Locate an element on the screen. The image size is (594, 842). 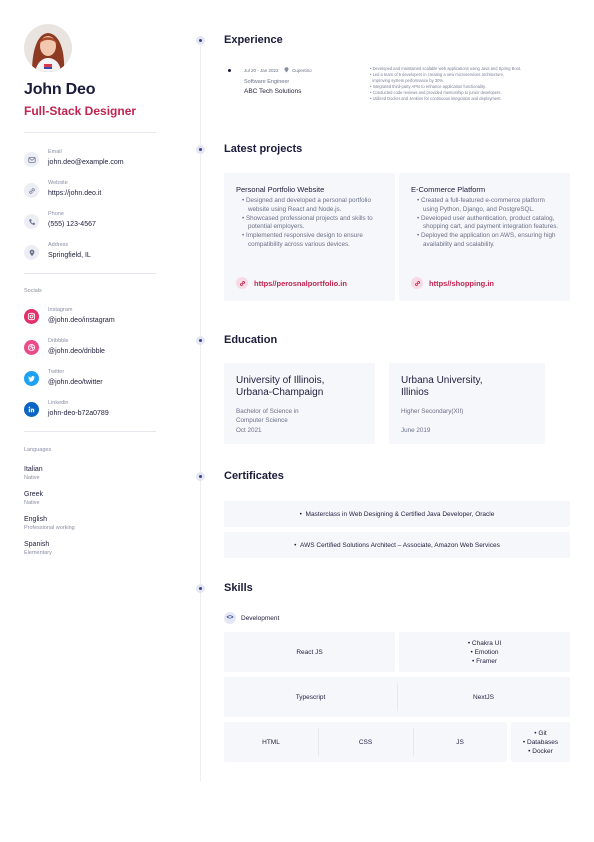
project-link: https//perosnalportfolio.in is located at coordinates (291, 283).